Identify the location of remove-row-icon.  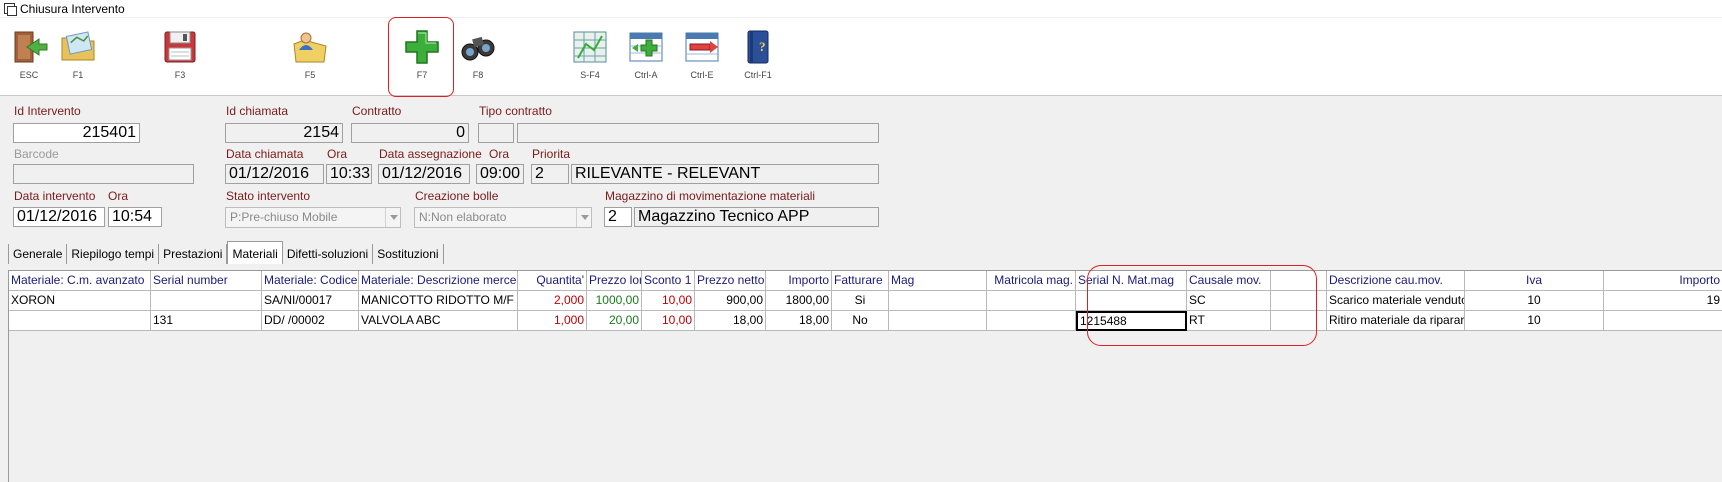
(702, 47).